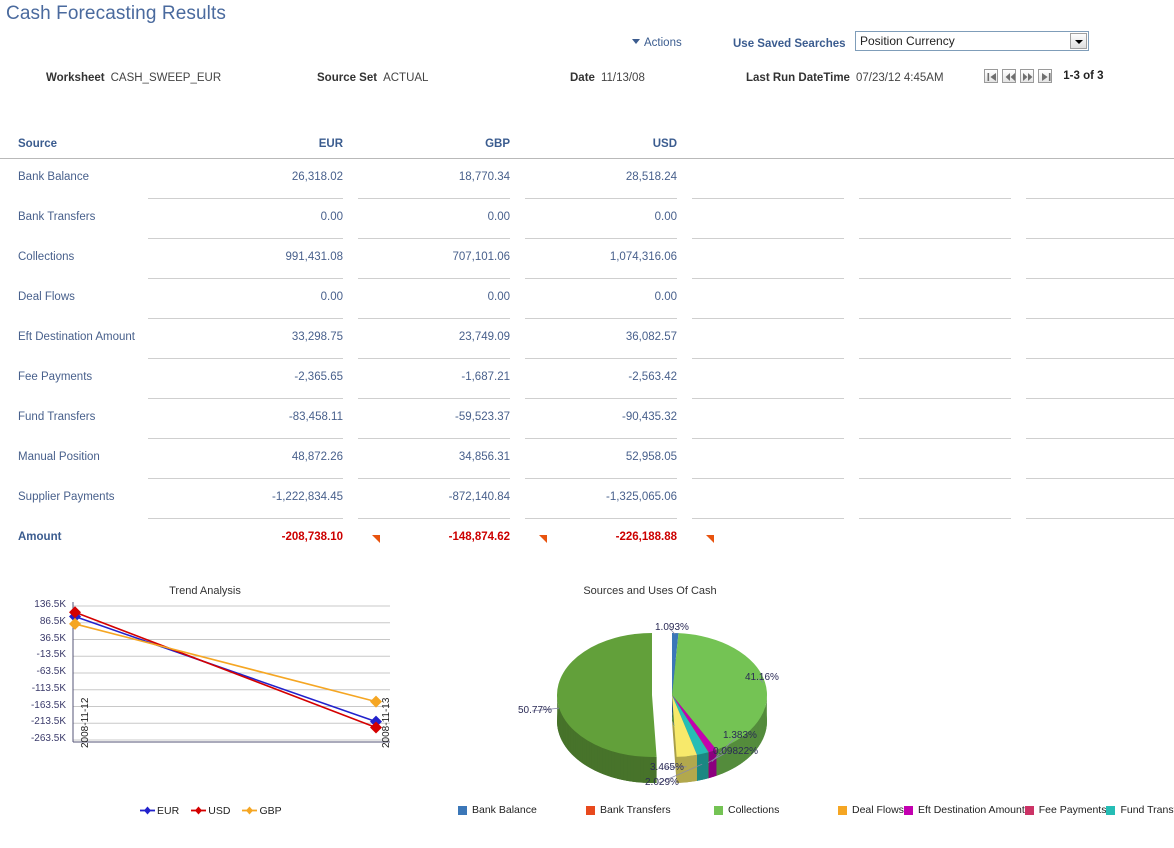 Image resolution: width=1174 pixels, height=848 pixels. I want to click on legend-label: Eft Destination Amount, so click(971, 810).